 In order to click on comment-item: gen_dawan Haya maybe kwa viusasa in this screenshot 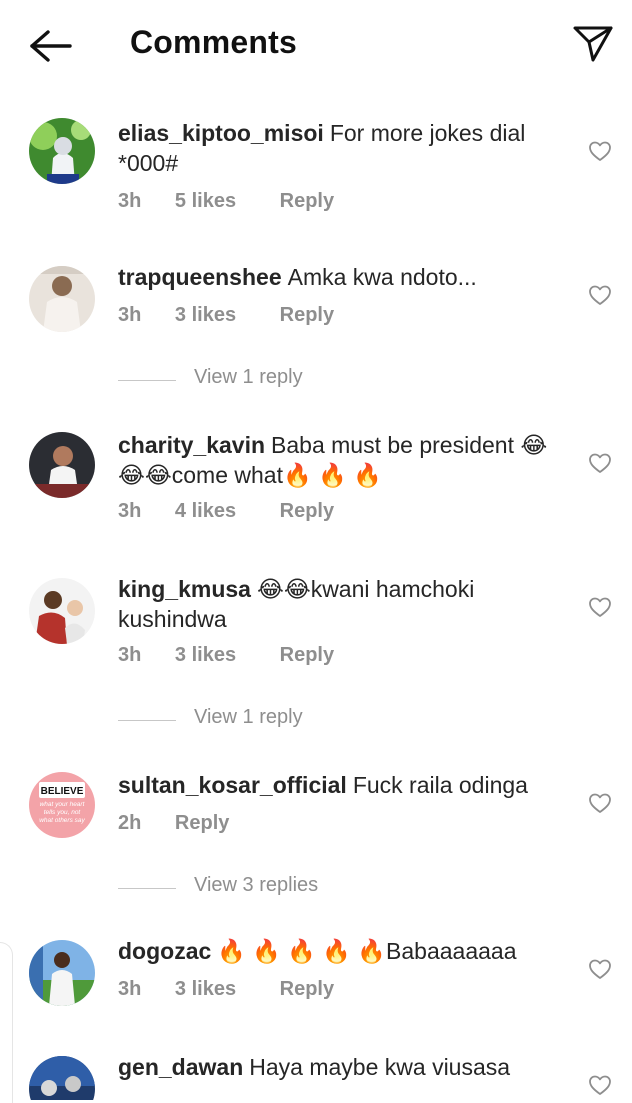, I will do `click(316, 1076)`.